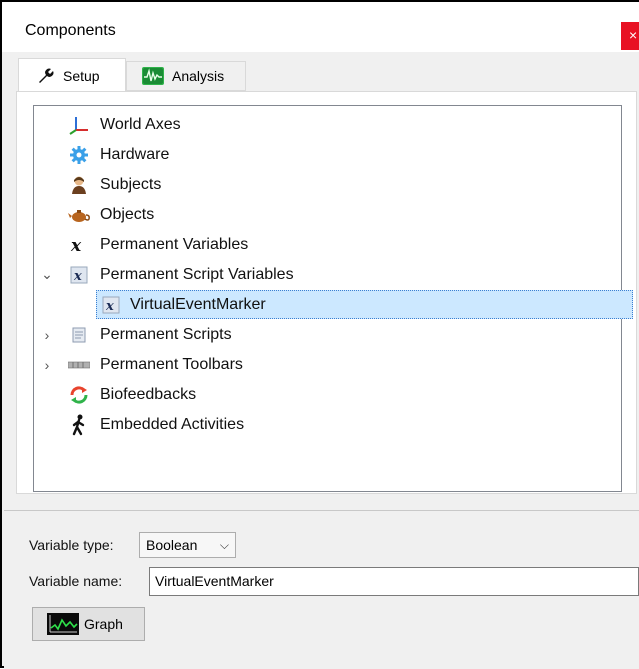 Image resolution: width=639 pixels, height=669 pixels. I want to click on tree-item-label: Permanent Toolbars, so click(171, 364).